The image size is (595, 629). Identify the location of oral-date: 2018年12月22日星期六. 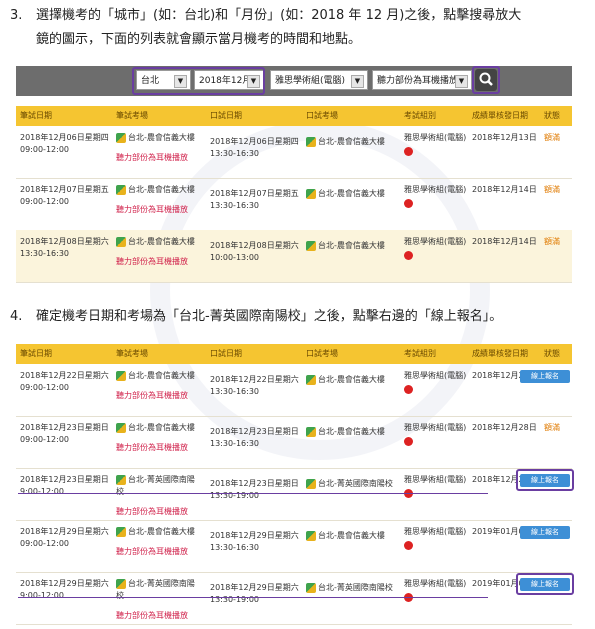
(254, 379).